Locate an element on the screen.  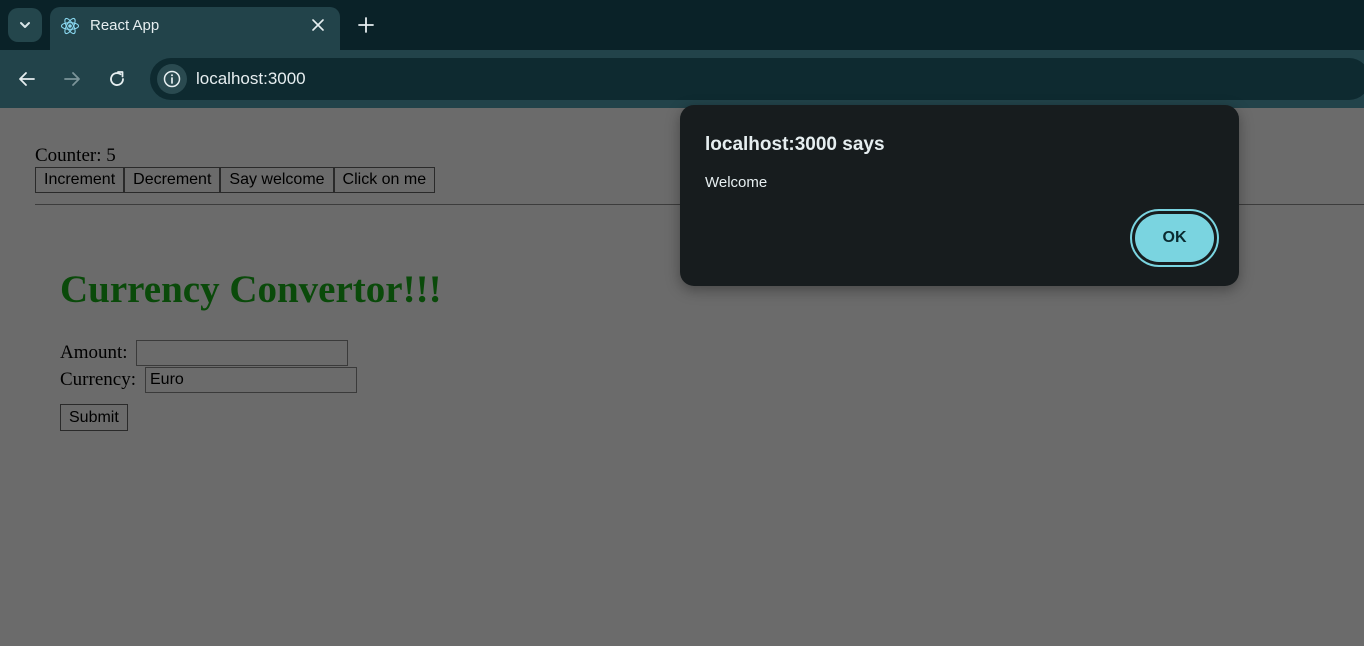
reload-icon is located at coordinates (117, 78).